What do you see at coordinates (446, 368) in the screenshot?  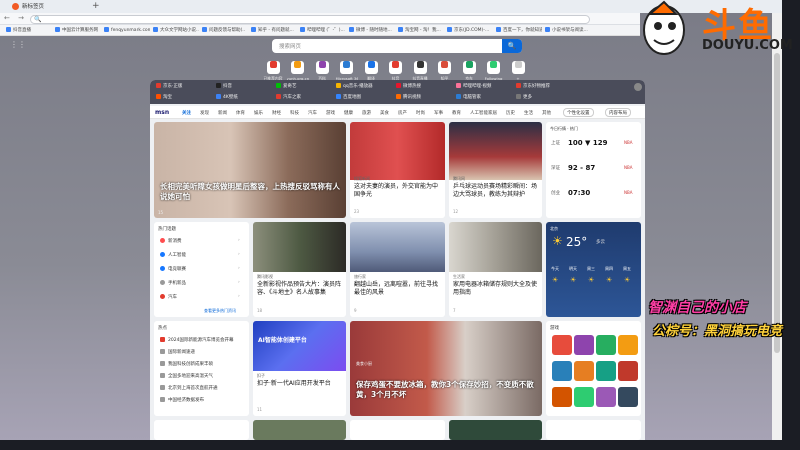 I see `fridge-card: 美食小厨 保存鸡蛋不要放冰箱，教你3个保存妙招，不变质不散黄，3个月不坏` at bounding box center [446, 368].